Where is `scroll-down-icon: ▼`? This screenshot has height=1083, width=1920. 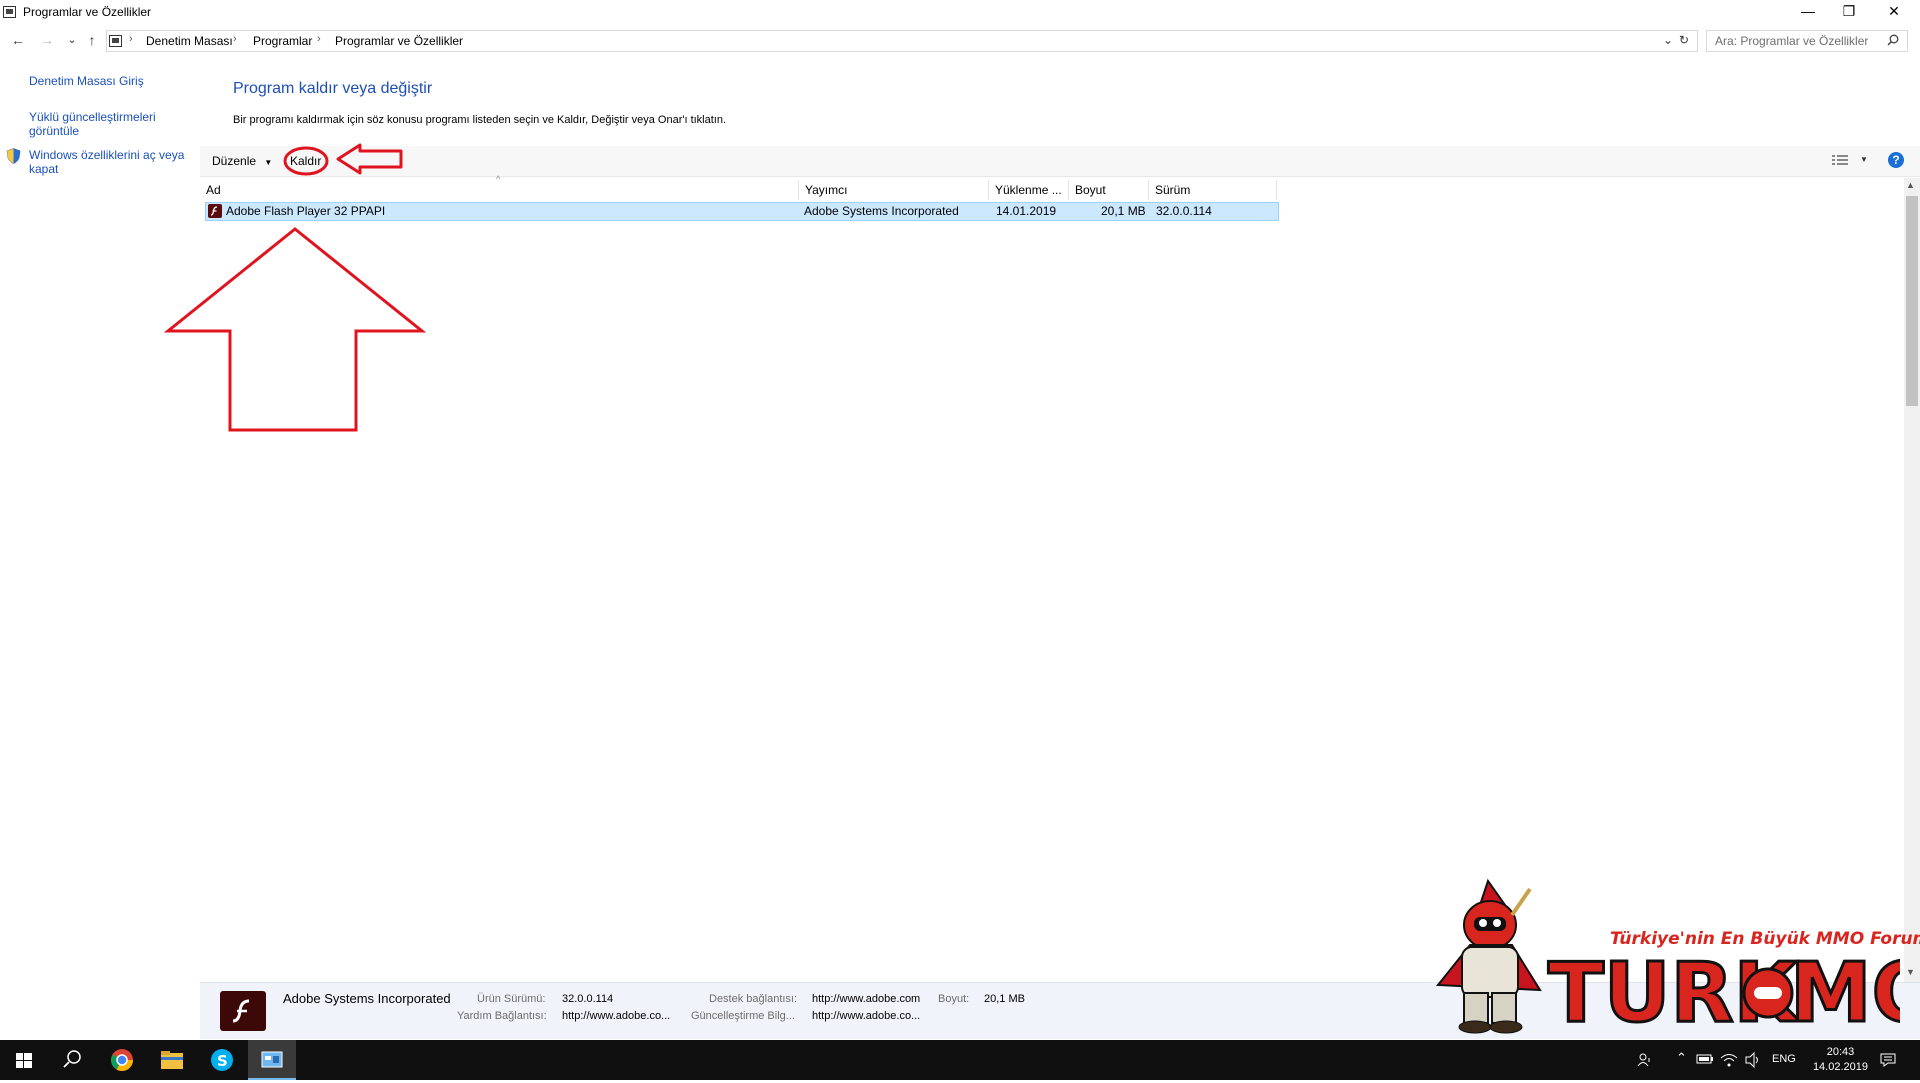 scroll-down-icon: ▼ is located at coordinates (1910, 972).